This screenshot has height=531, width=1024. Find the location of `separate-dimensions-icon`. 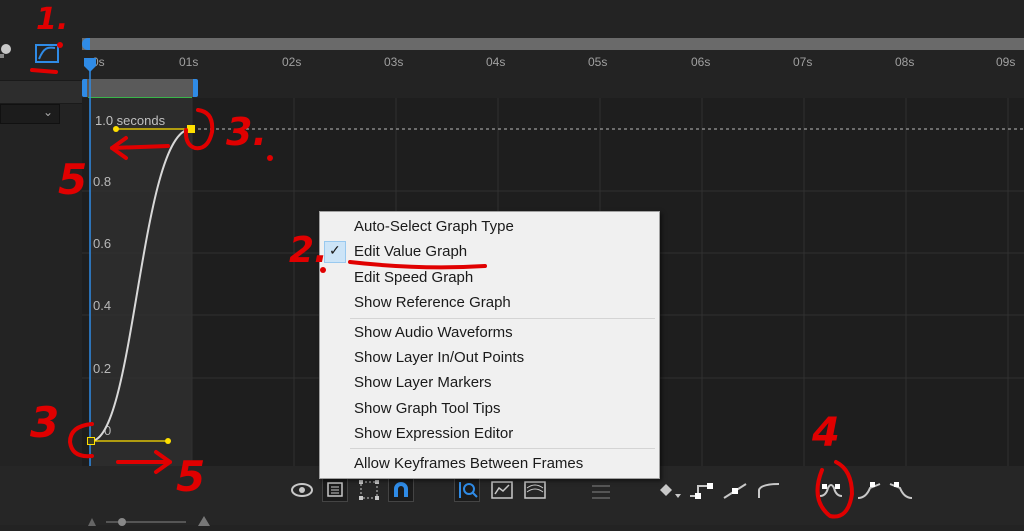

separate-dimensions-icon is located at coordinates (601, 490).